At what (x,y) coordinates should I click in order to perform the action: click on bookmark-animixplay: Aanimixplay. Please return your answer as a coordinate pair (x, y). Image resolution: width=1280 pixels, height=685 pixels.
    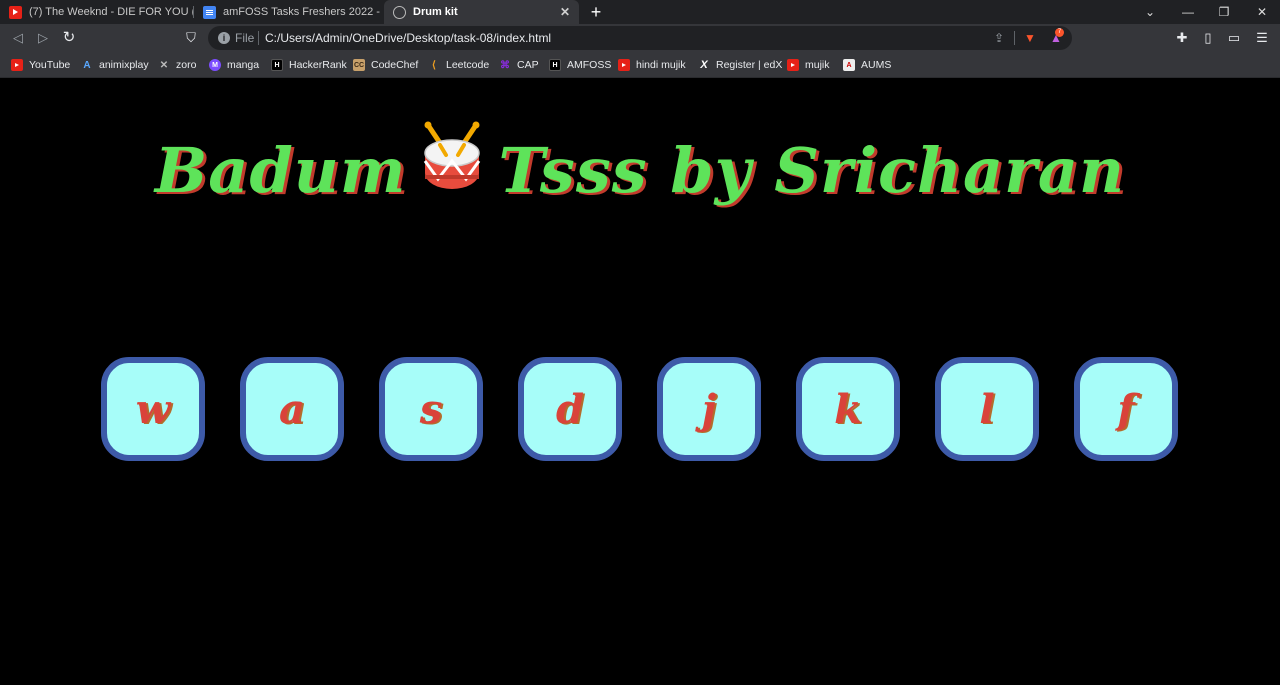
    Looking at the image, I should click on (115, 65).